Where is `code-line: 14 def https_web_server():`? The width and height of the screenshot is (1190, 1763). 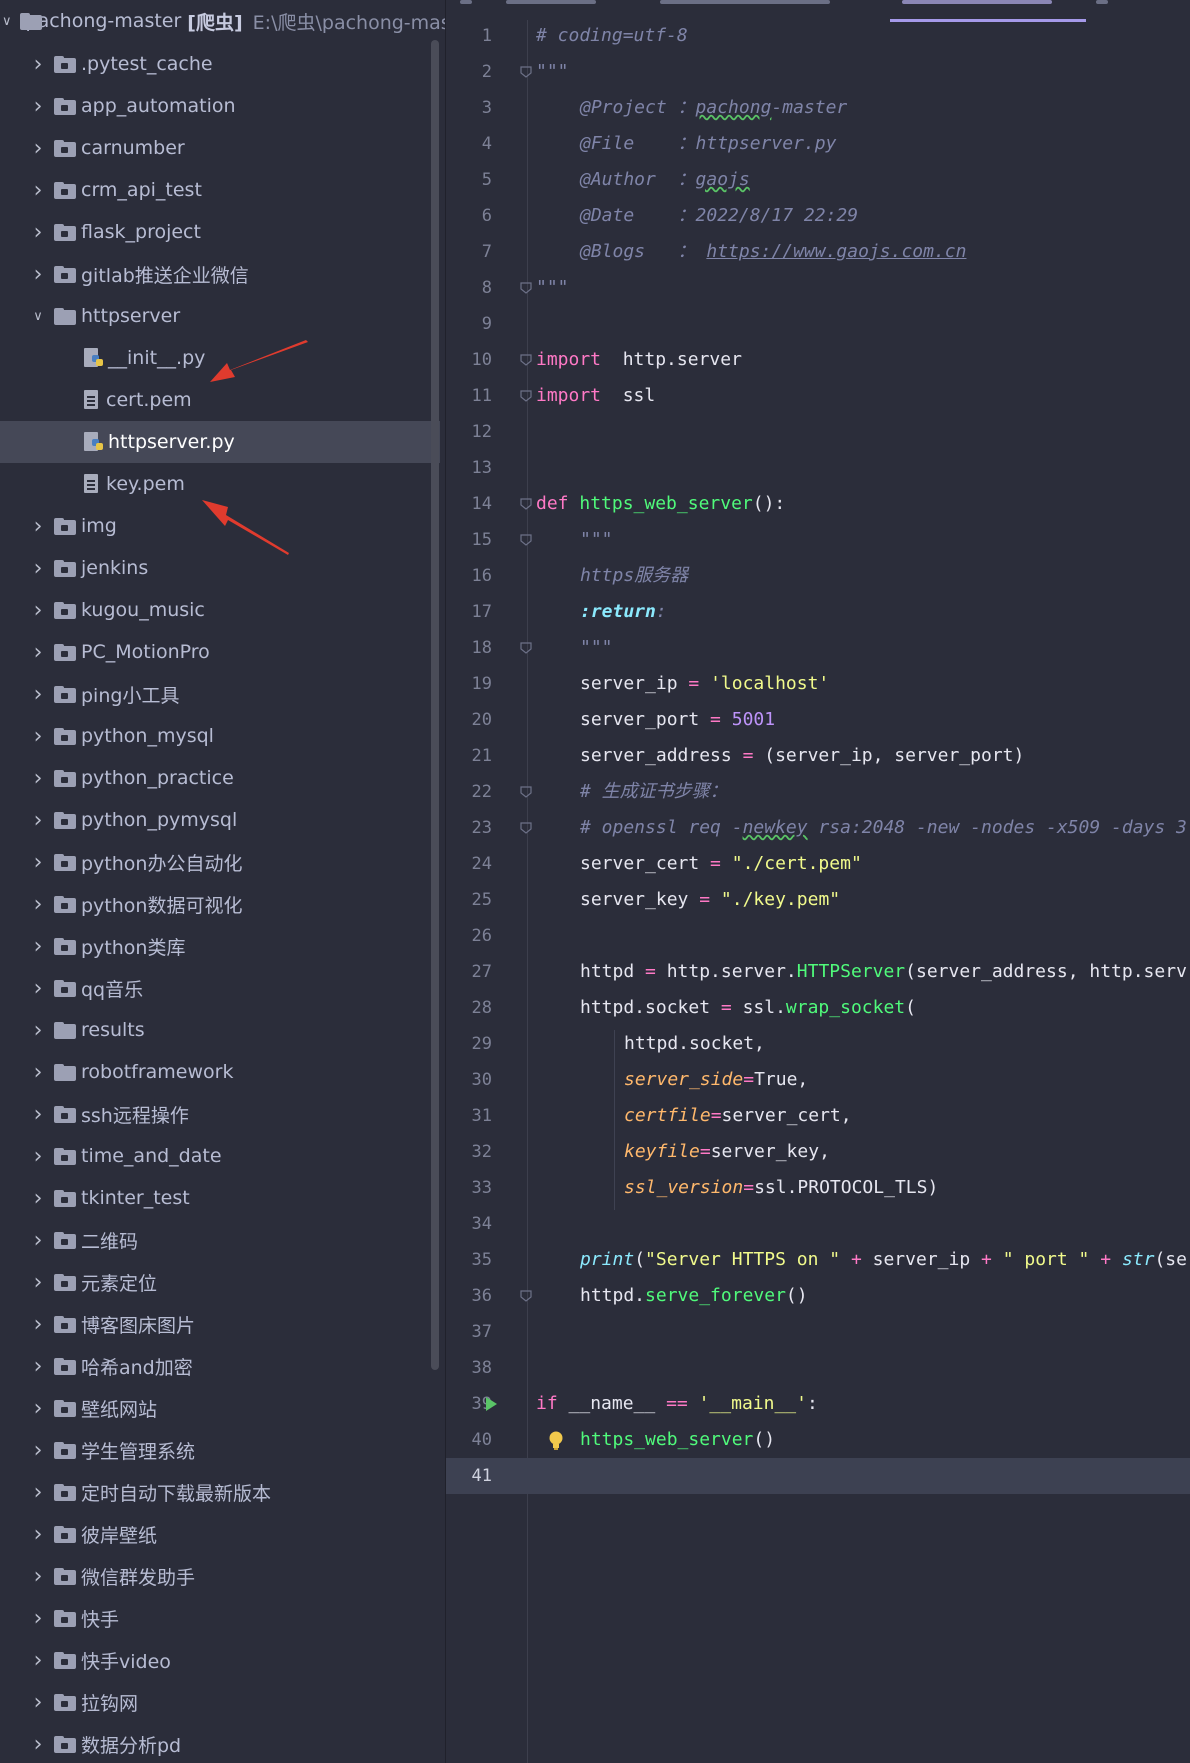 code-line: 14 def https_web_server(): is located at coordinates (818, 504).